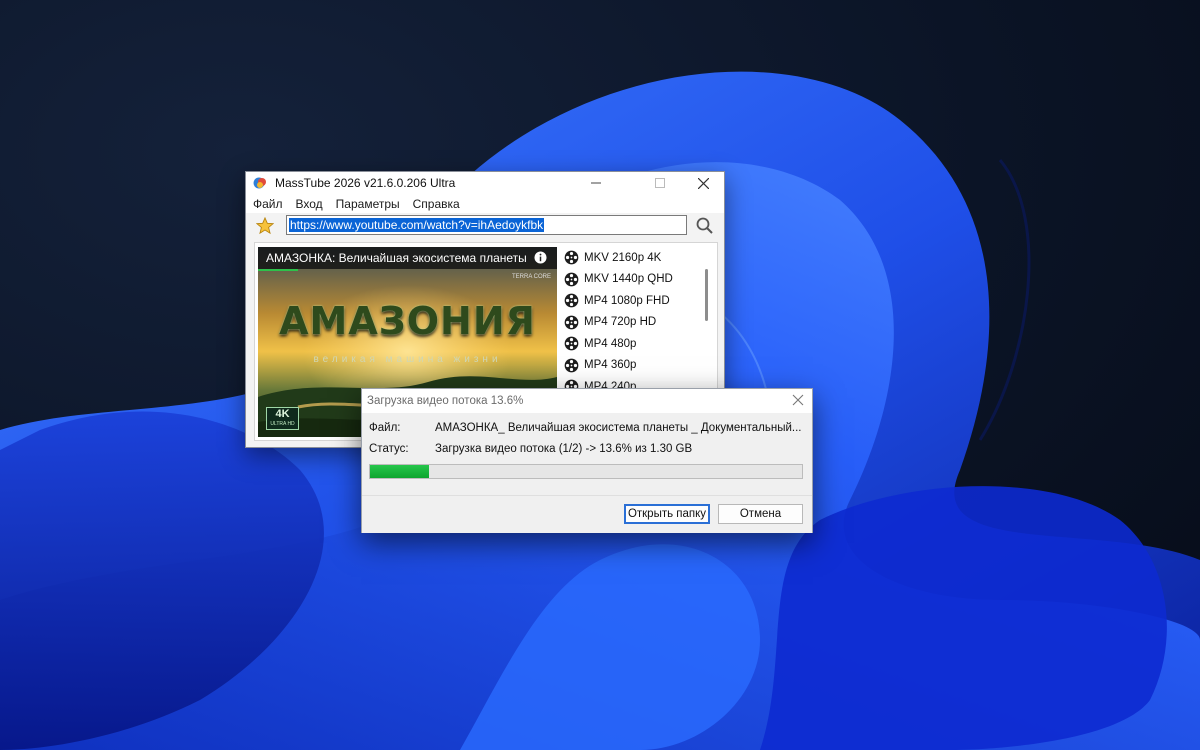 This screenshot has width=1200, height=750. What do you see at coordinates (485, 183) in the screenshot?
I see `title-bar: MassTube 2026 v21.6.0.206 Ultra` at bounding box center [485, 183].